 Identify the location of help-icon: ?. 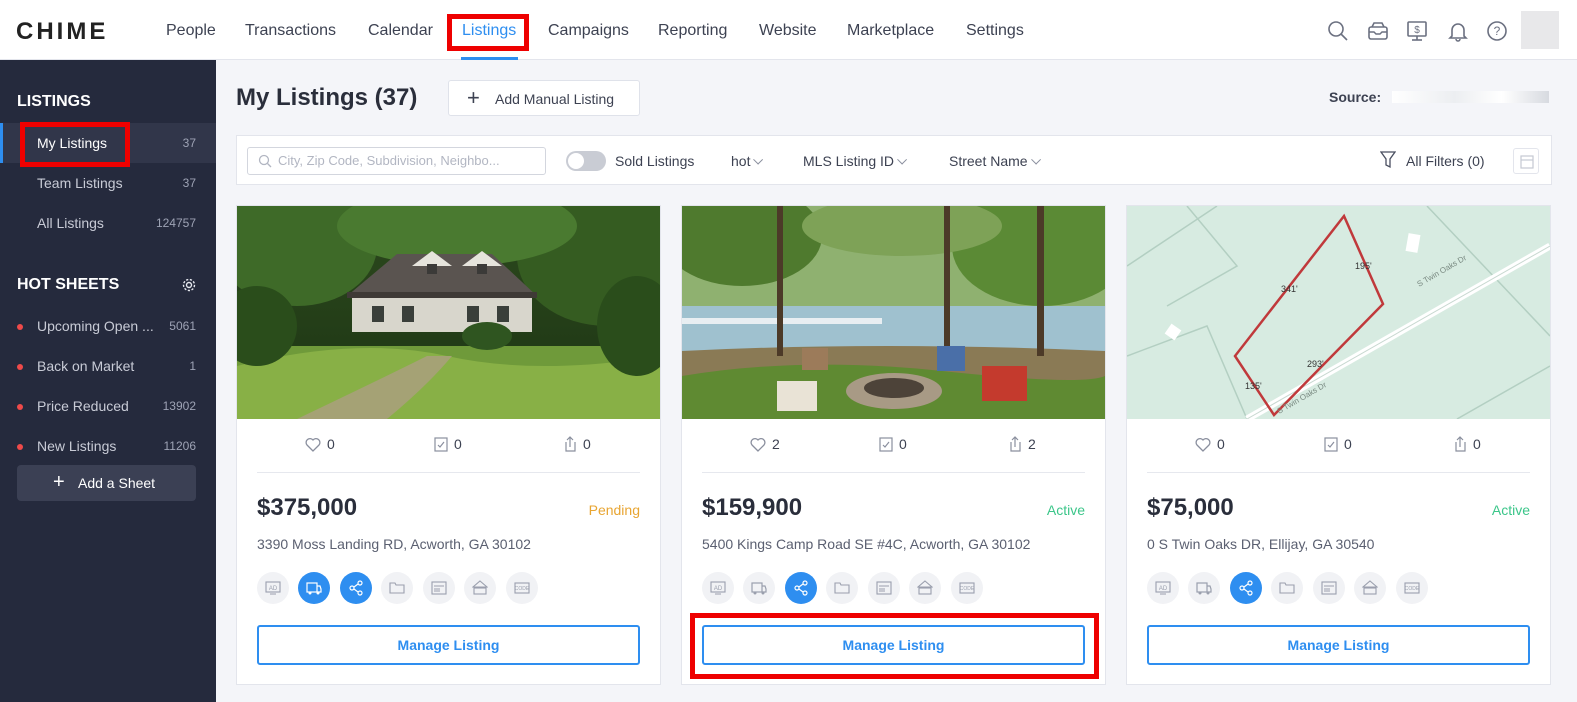
(1497, 31).